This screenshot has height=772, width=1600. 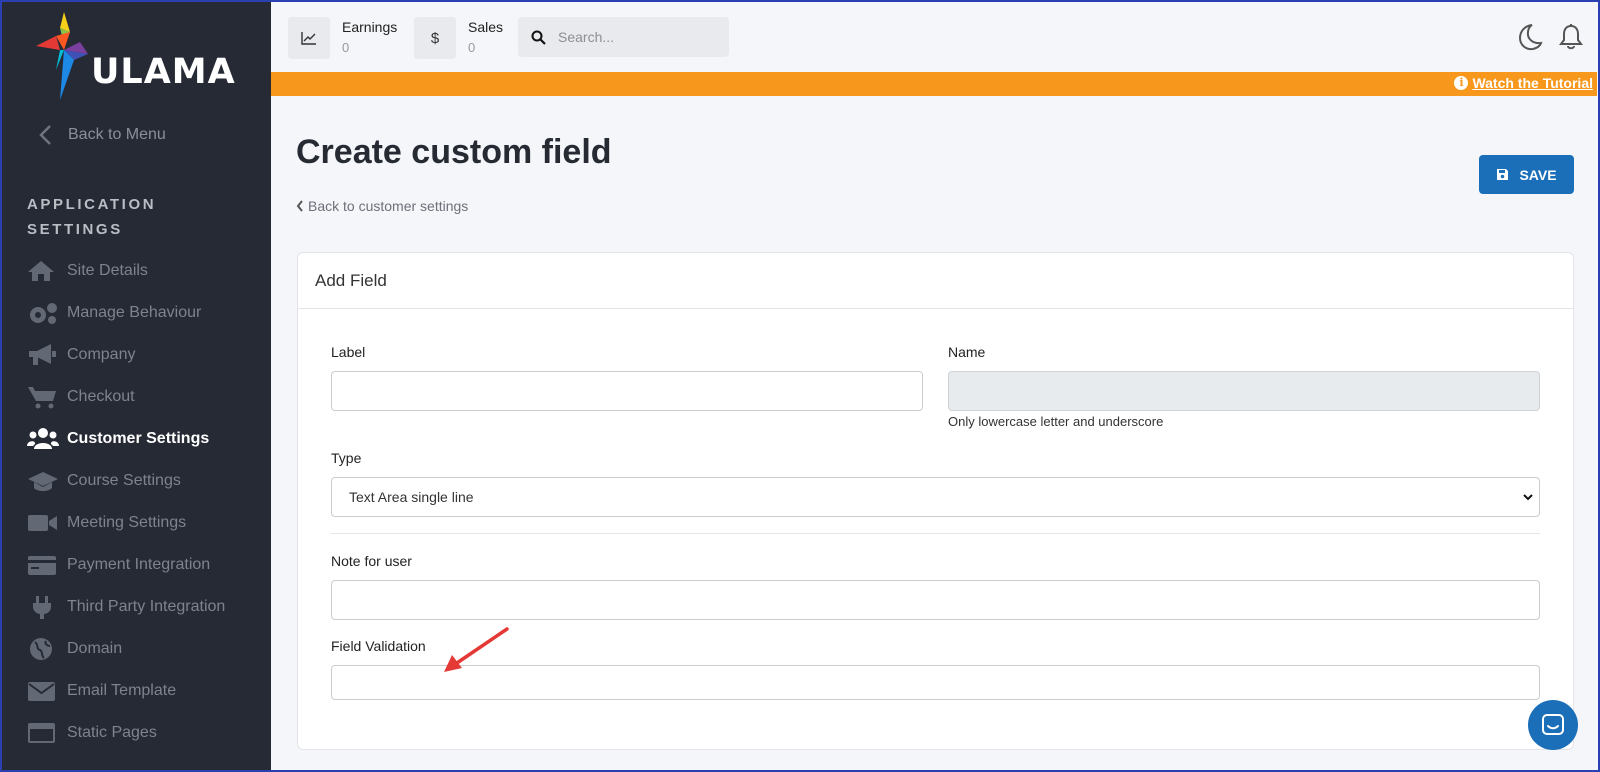 What do you see at coordinates (411, 497) in the screenshot?
I see `type-selected-value: Text Area single line` at bounding box center [411, 497].